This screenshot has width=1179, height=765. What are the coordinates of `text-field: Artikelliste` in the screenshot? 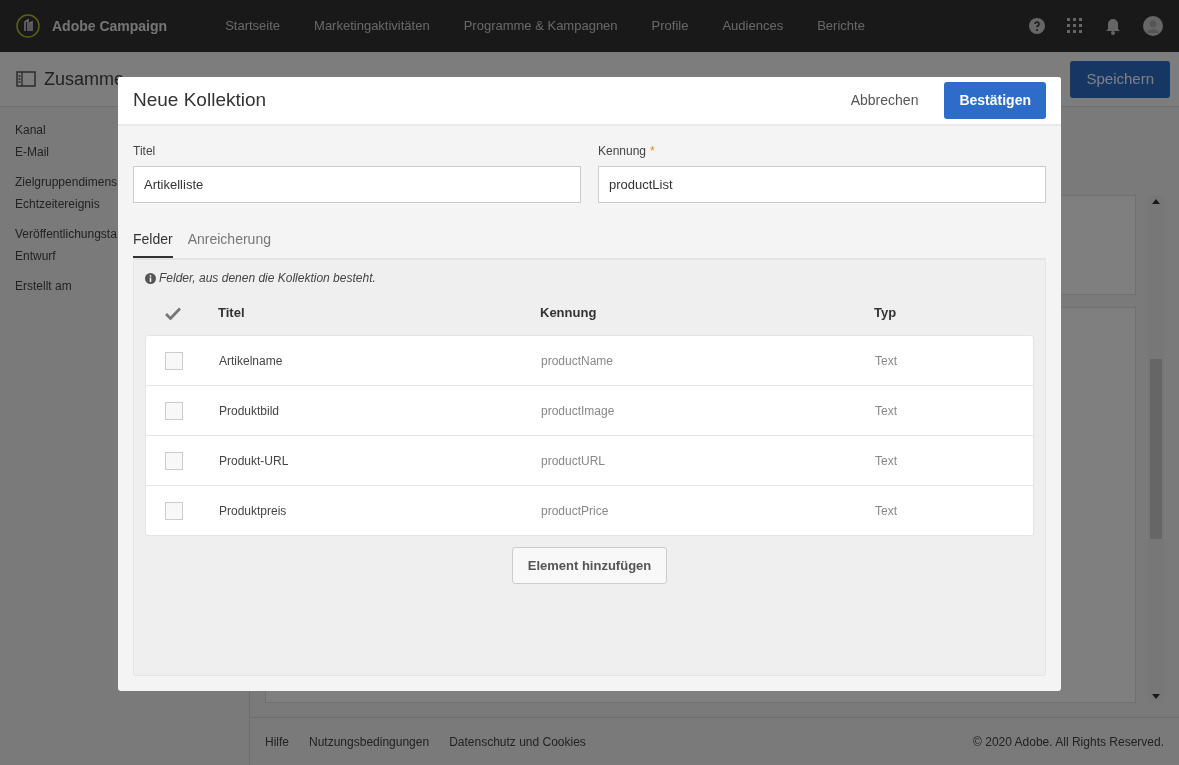 It's located at (357, 184).